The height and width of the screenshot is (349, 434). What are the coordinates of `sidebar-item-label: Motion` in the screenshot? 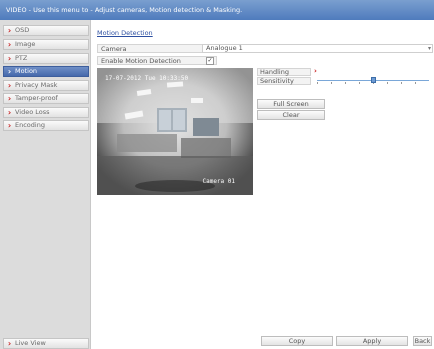 It's located at (26, 71).